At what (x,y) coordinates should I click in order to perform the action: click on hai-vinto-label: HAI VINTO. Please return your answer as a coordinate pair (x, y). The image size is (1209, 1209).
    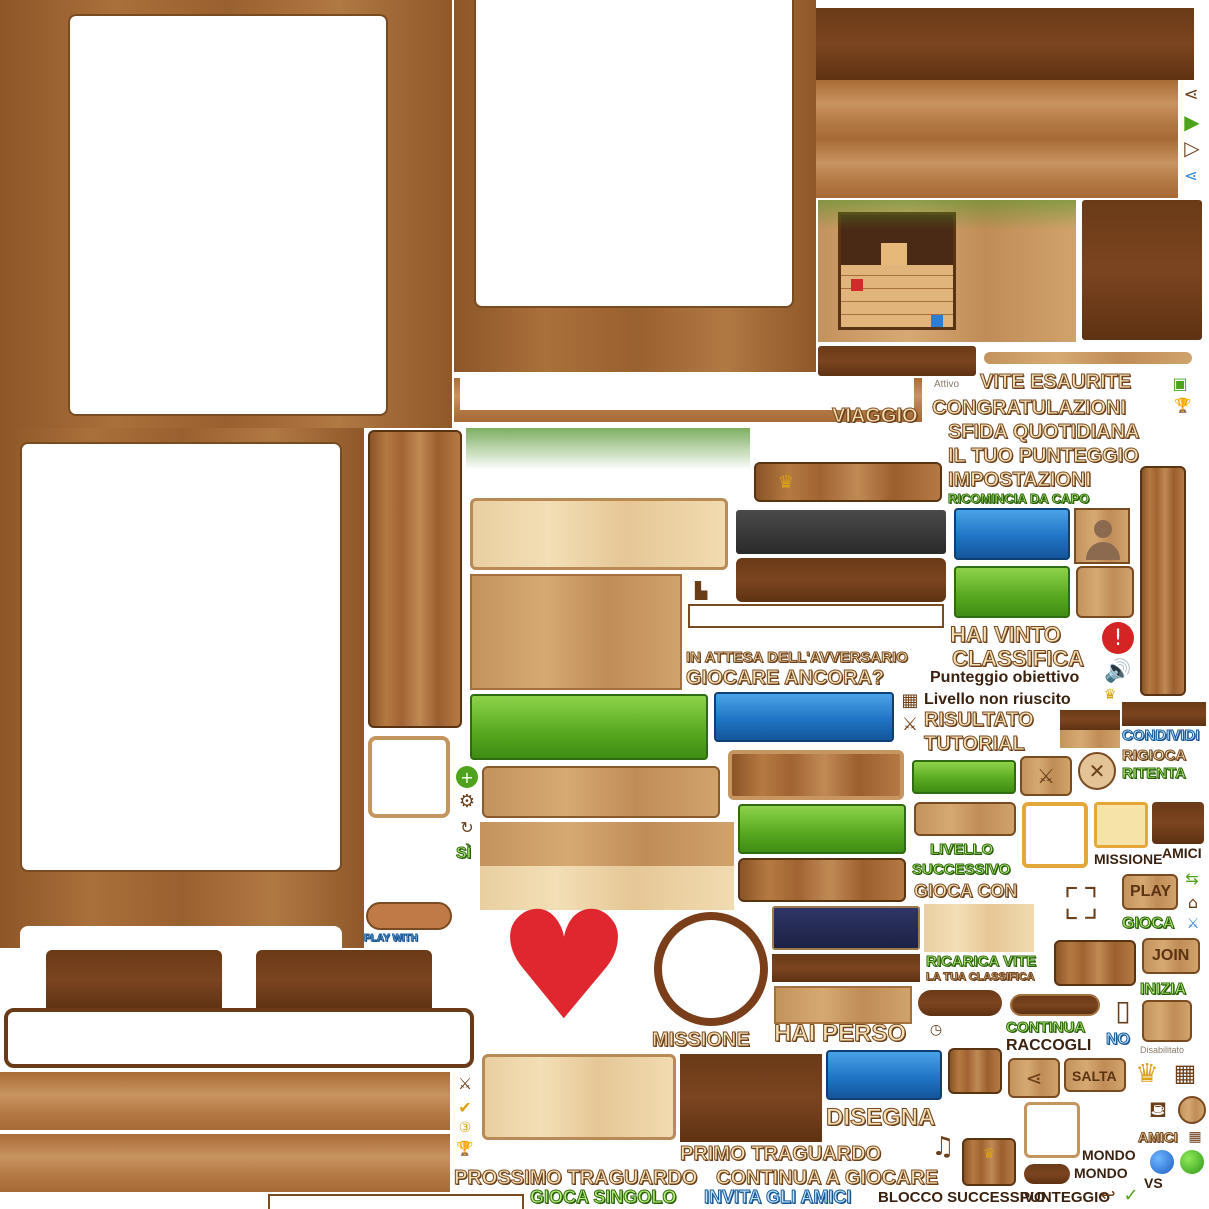
    Looking at the image, I should click on (1006, 634).